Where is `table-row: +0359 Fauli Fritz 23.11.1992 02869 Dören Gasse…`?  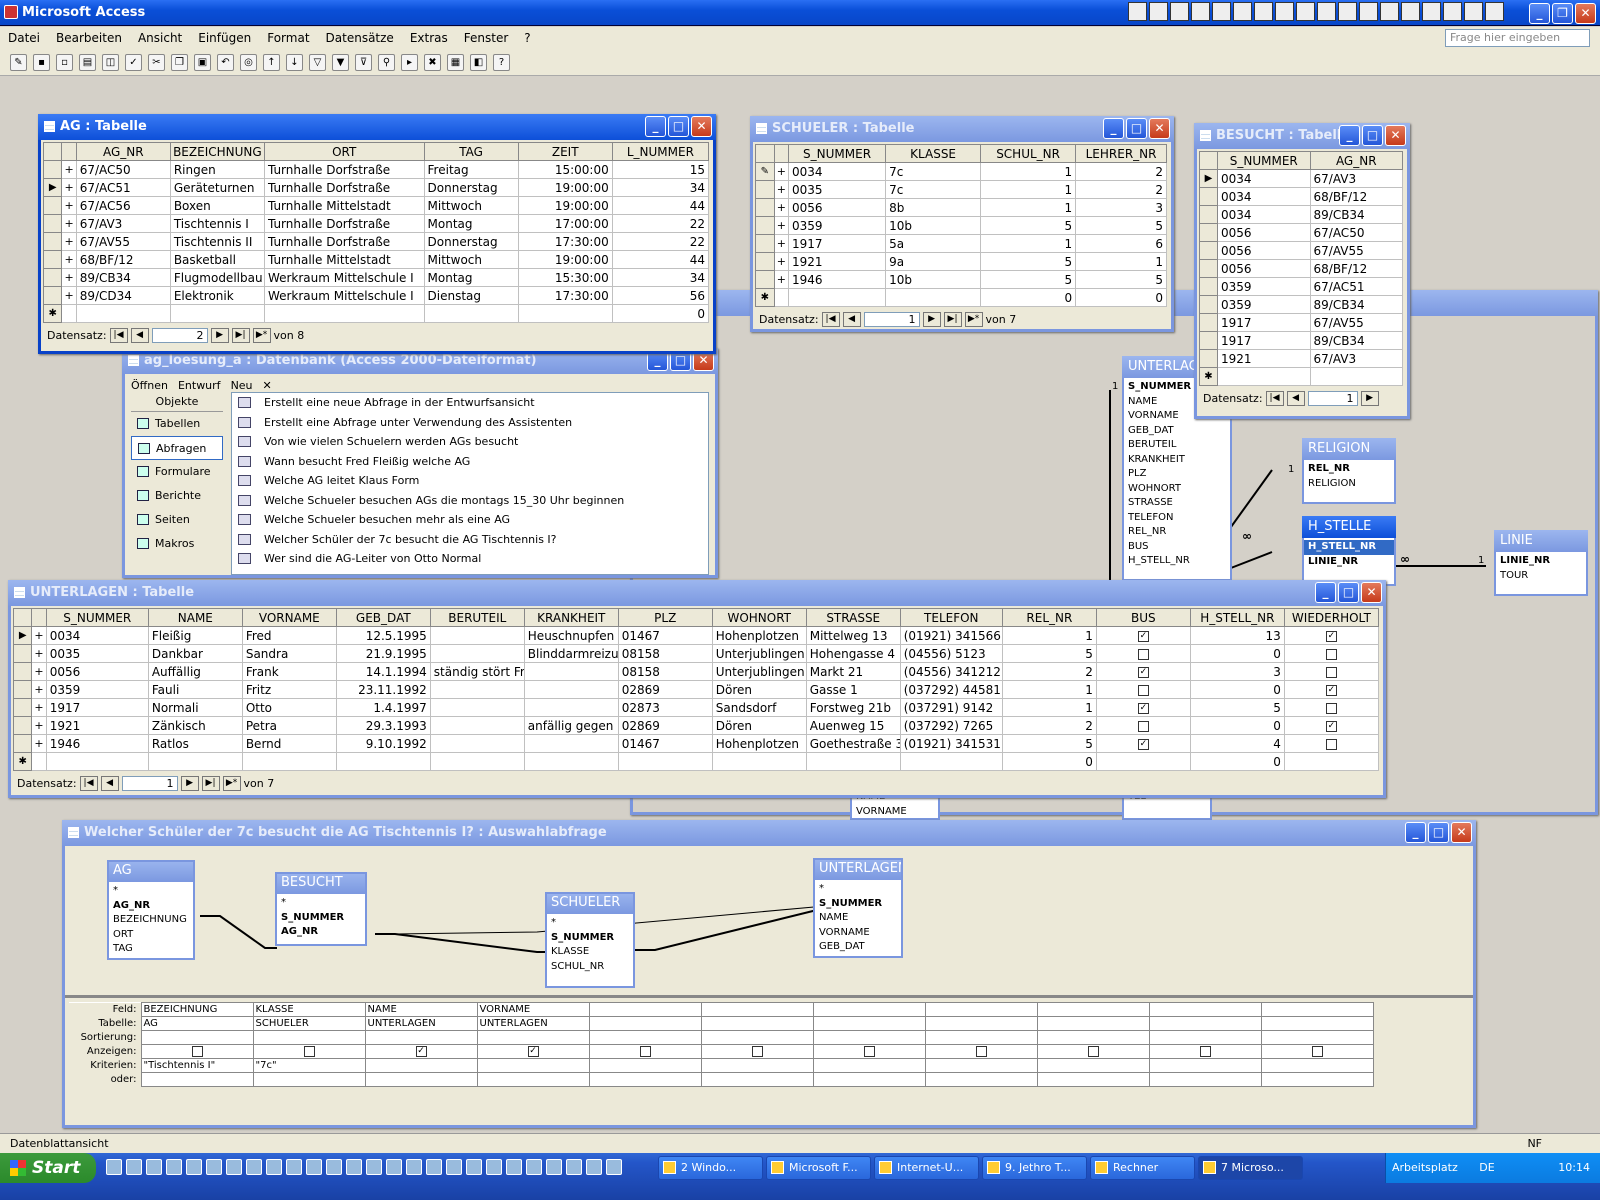
table-row: +0359 Fauli Fritz 23.11.1992 02869 Dören Gasse… is located at coordinates (696, 689).